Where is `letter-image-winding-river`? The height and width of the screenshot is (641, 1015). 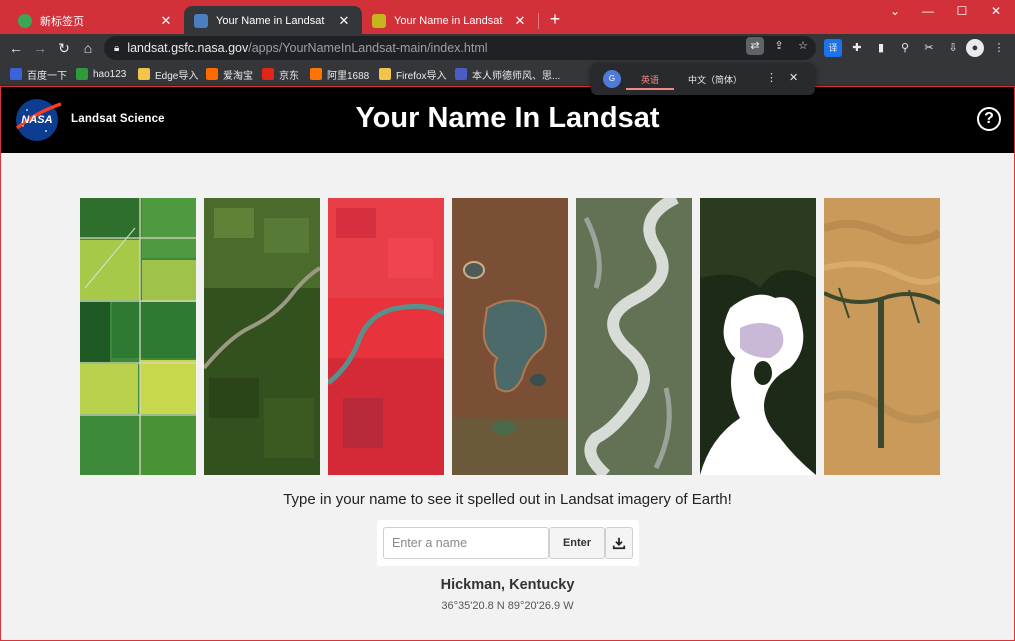 letter-image-winding-river is located at coordinates (634, 336).